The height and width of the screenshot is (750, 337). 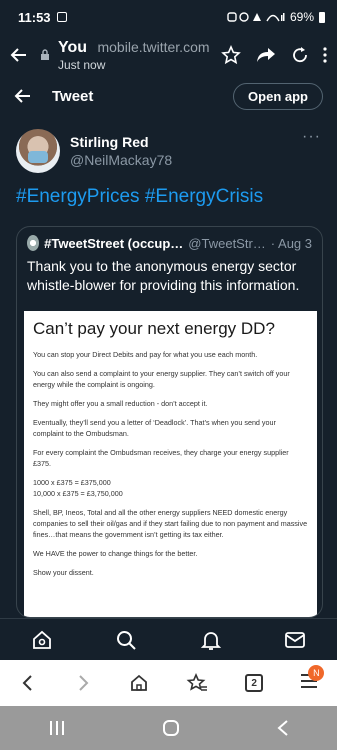 What do you see at coordinates (322, 17) in the screenshot?
I see `battery-icon` at bounding box center [322, 17].